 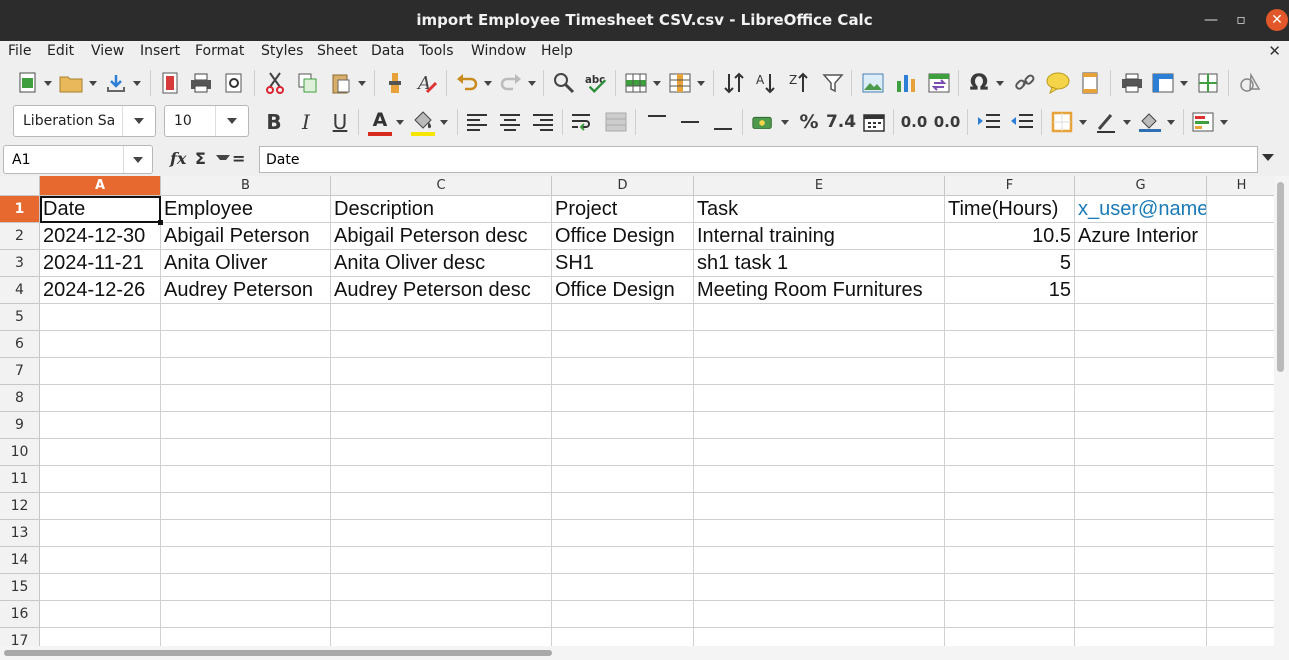 What do you see at coordinates (1010, 317) in the screenshot?
I see `cell-f5` at bounding box center [1010, 317].